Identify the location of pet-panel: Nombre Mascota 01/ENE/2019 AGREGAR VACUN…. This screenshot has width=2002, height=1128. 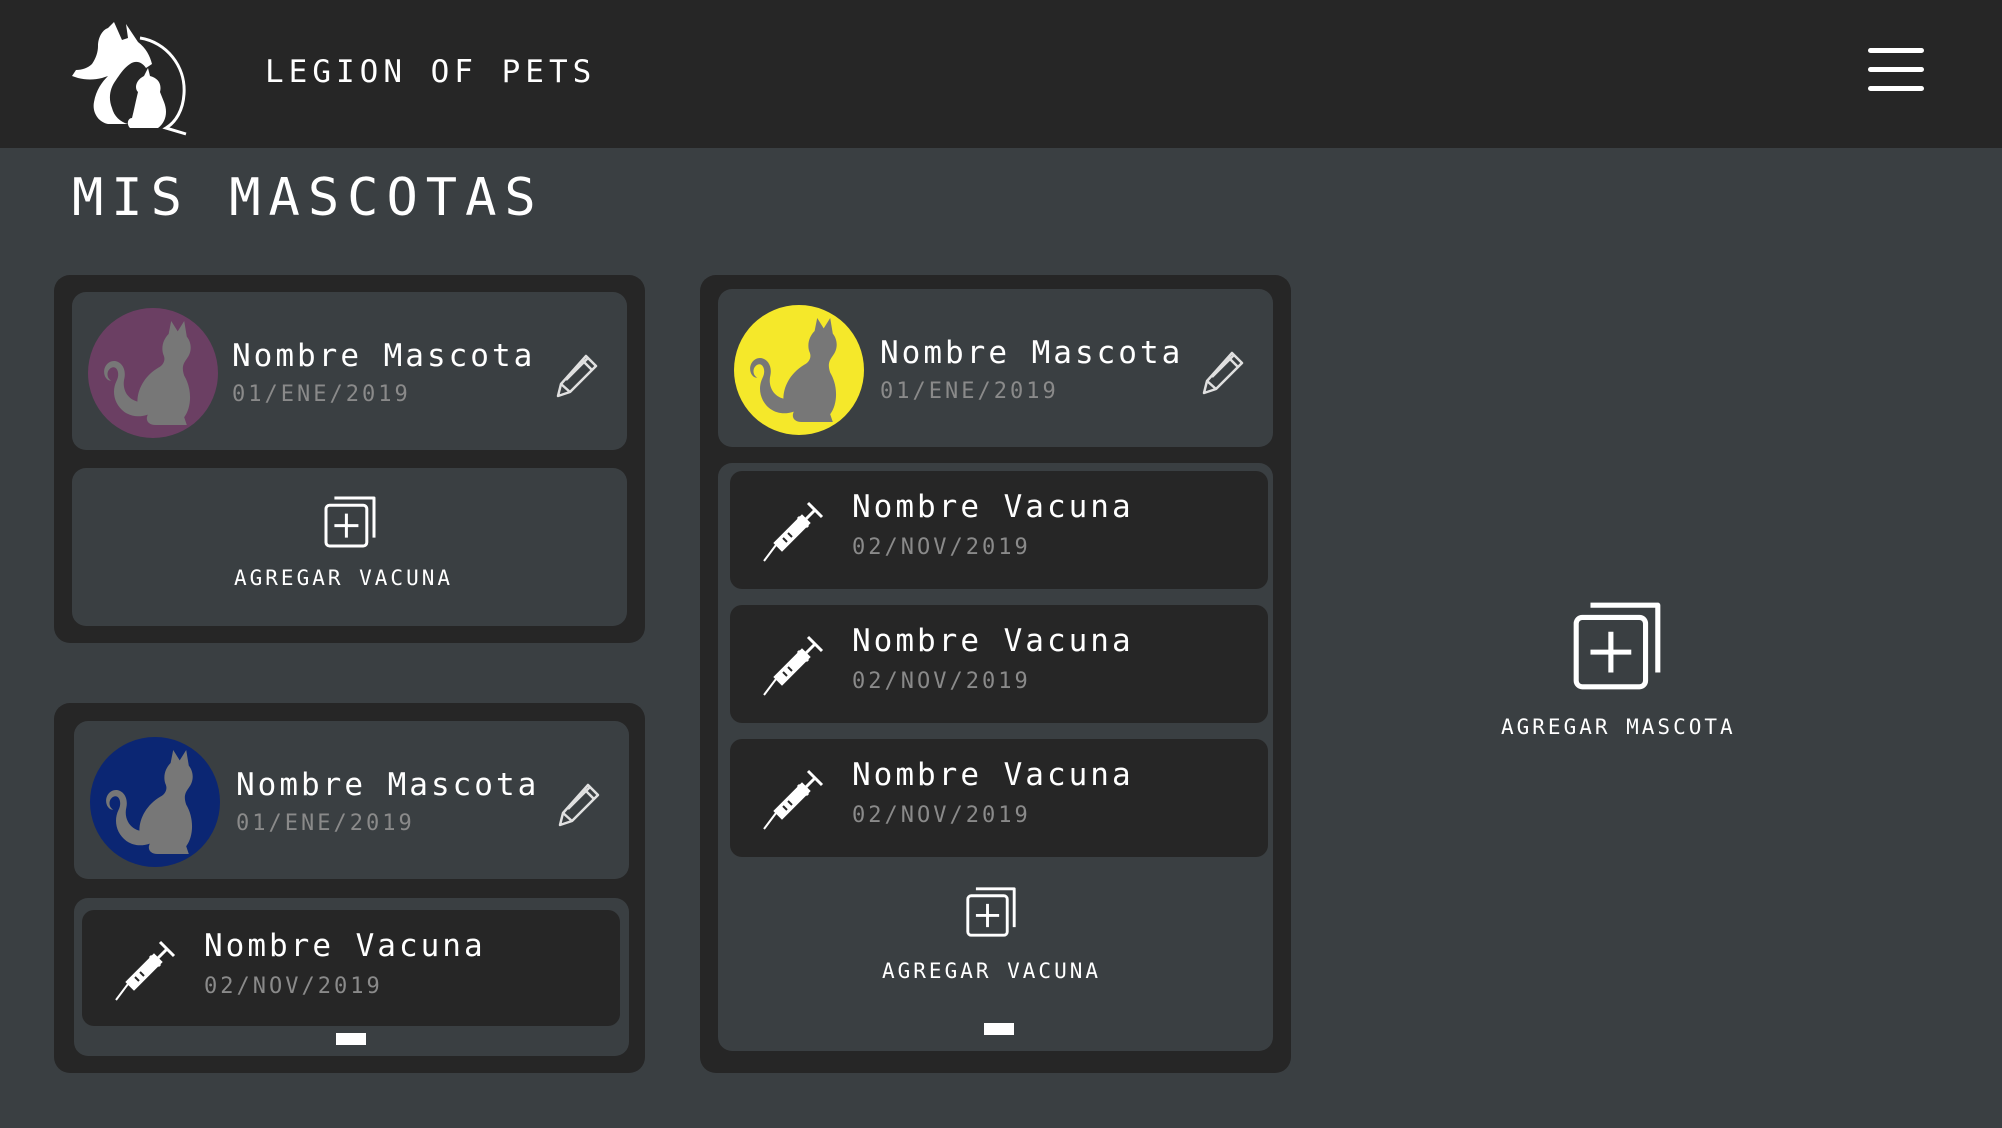
(349, 459).